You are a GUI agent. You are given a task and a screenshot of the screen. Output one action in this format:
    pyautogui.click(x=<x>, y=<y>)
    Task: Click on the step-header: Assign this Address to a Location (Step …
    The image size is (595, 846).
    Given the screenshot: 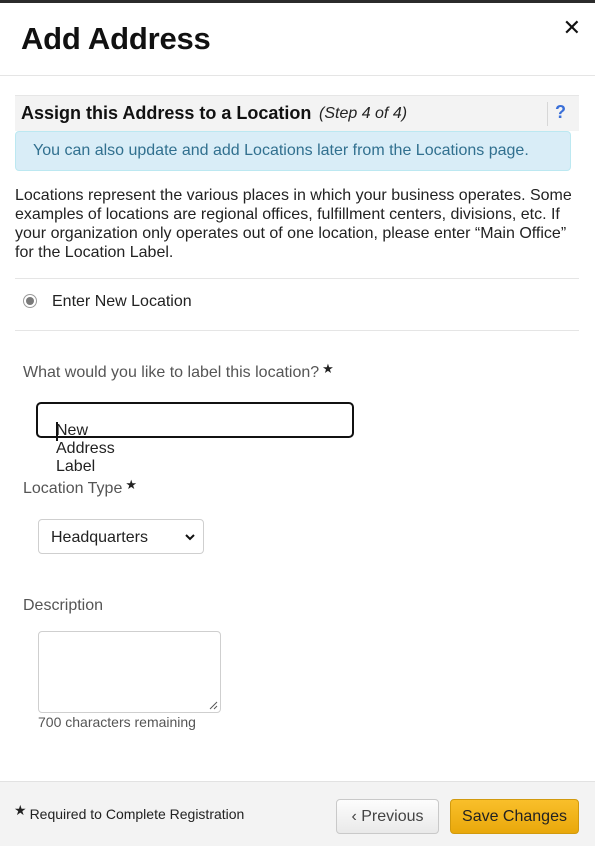 What is the action you would take?
    pyautogui.click(x=297, y=113)
    